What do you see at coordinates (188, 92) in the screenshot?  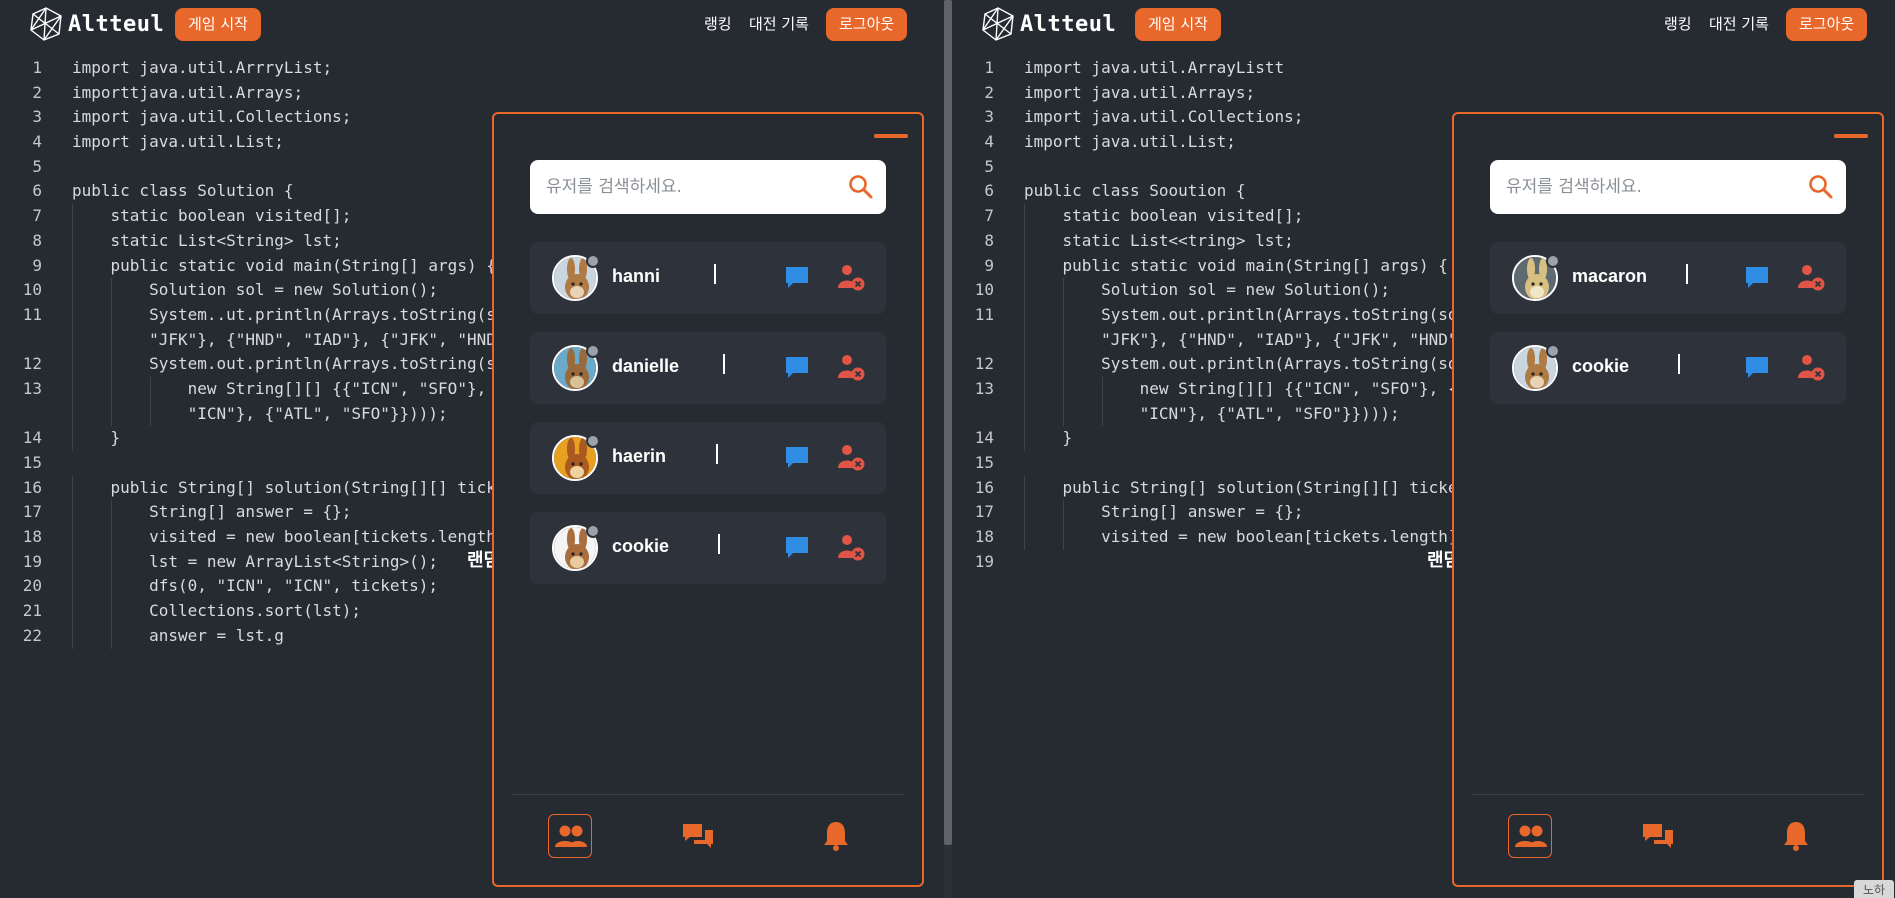 I see `code-text: importtjava.util.Arrays;` at bounding box center [188, 92].